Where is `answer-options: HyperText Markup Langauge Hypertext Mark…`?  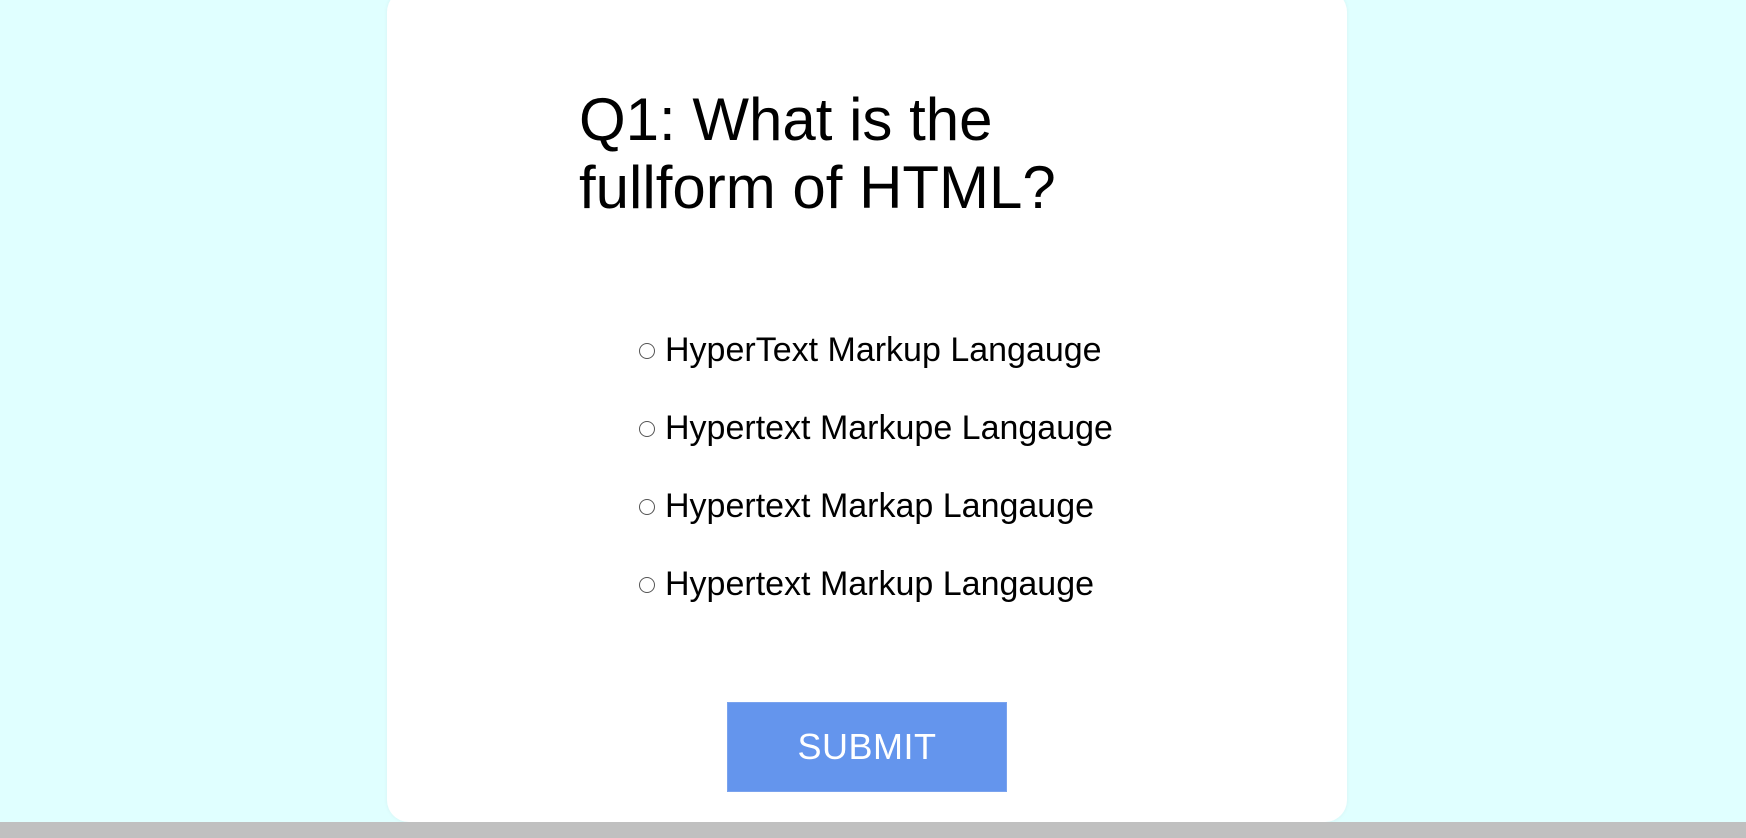
answer-options: HyperText Markup Langauge Hypertext Mark… is located at coordinates (876, 467).